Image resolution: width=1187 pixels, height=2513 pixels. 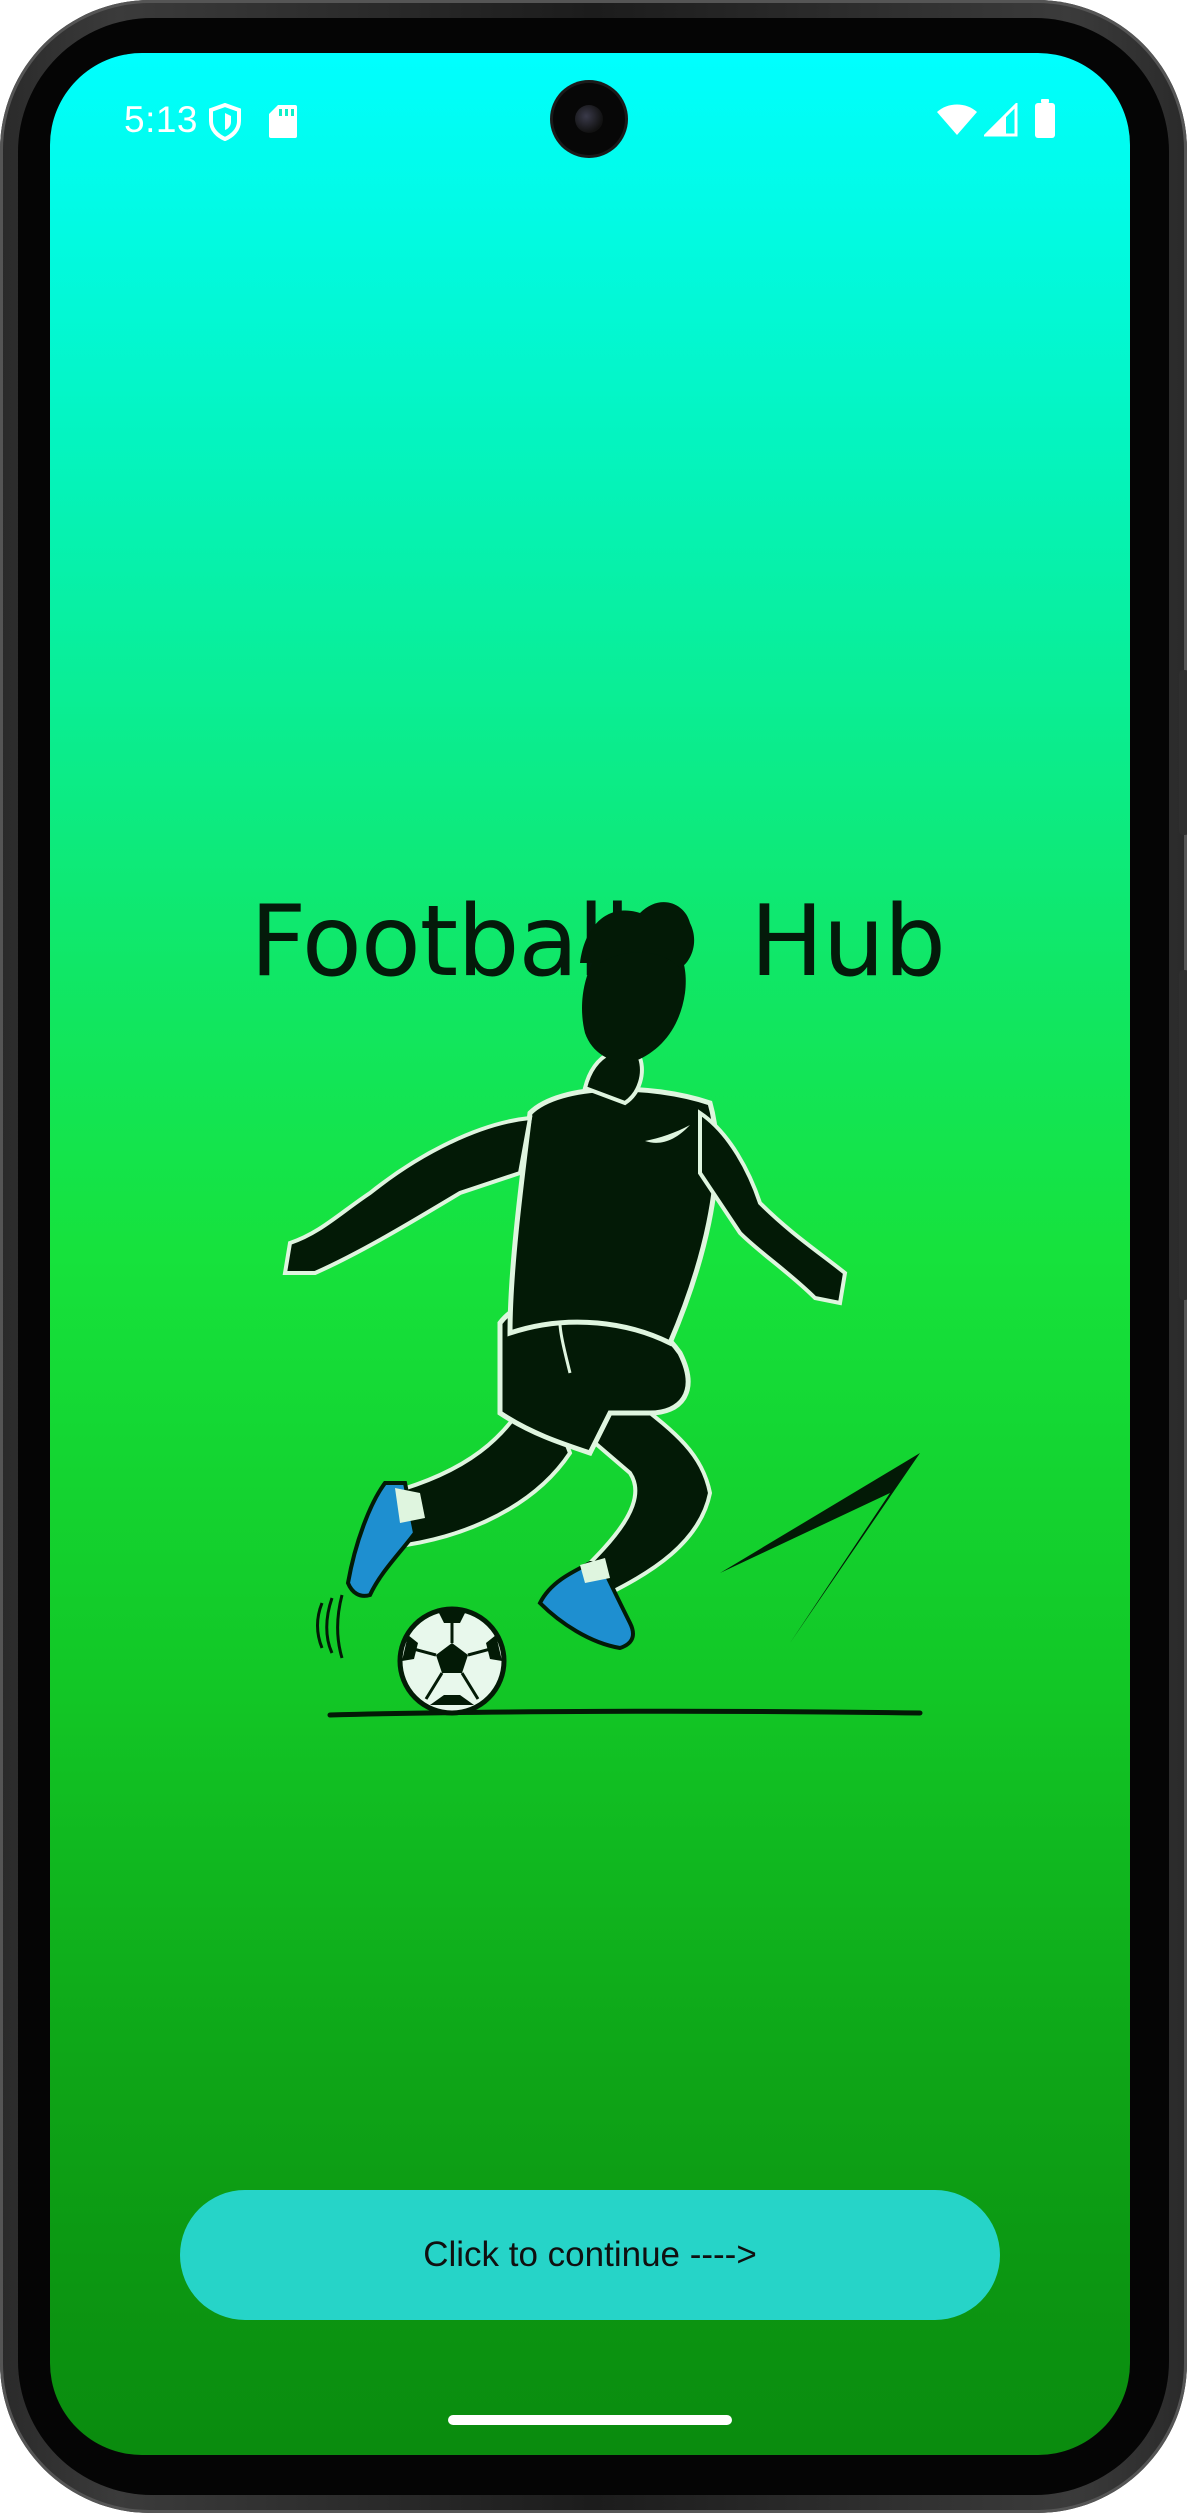 I want to click on motion-lines, so click(x=330, y=1626).